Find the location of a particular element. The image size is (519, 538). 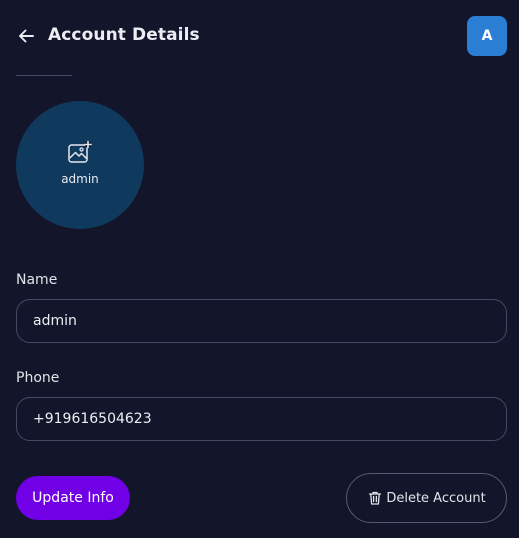

delete-account-label: Delete Account is located at coordinates (436, 498).